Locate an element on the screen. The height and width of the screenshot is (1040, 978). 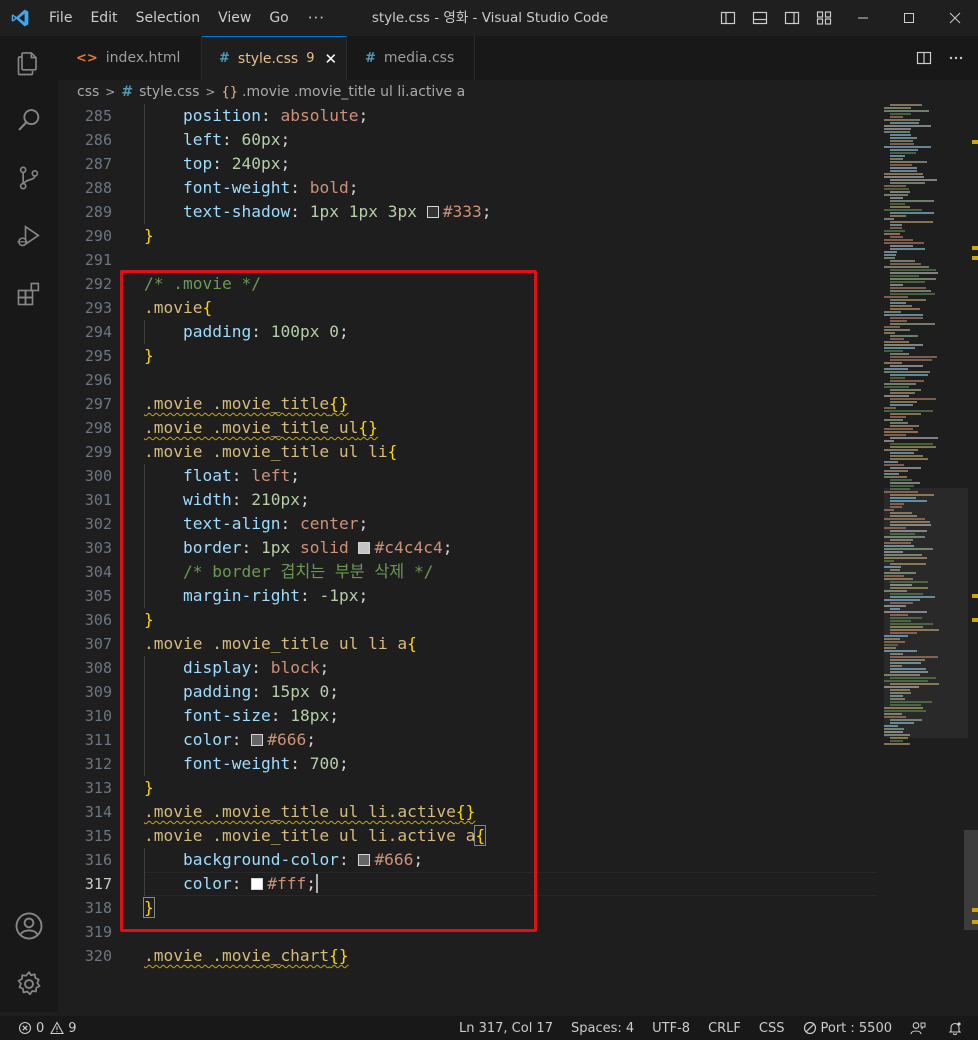
close-tab-icon: ✕ is located at coordinates (331, 59).